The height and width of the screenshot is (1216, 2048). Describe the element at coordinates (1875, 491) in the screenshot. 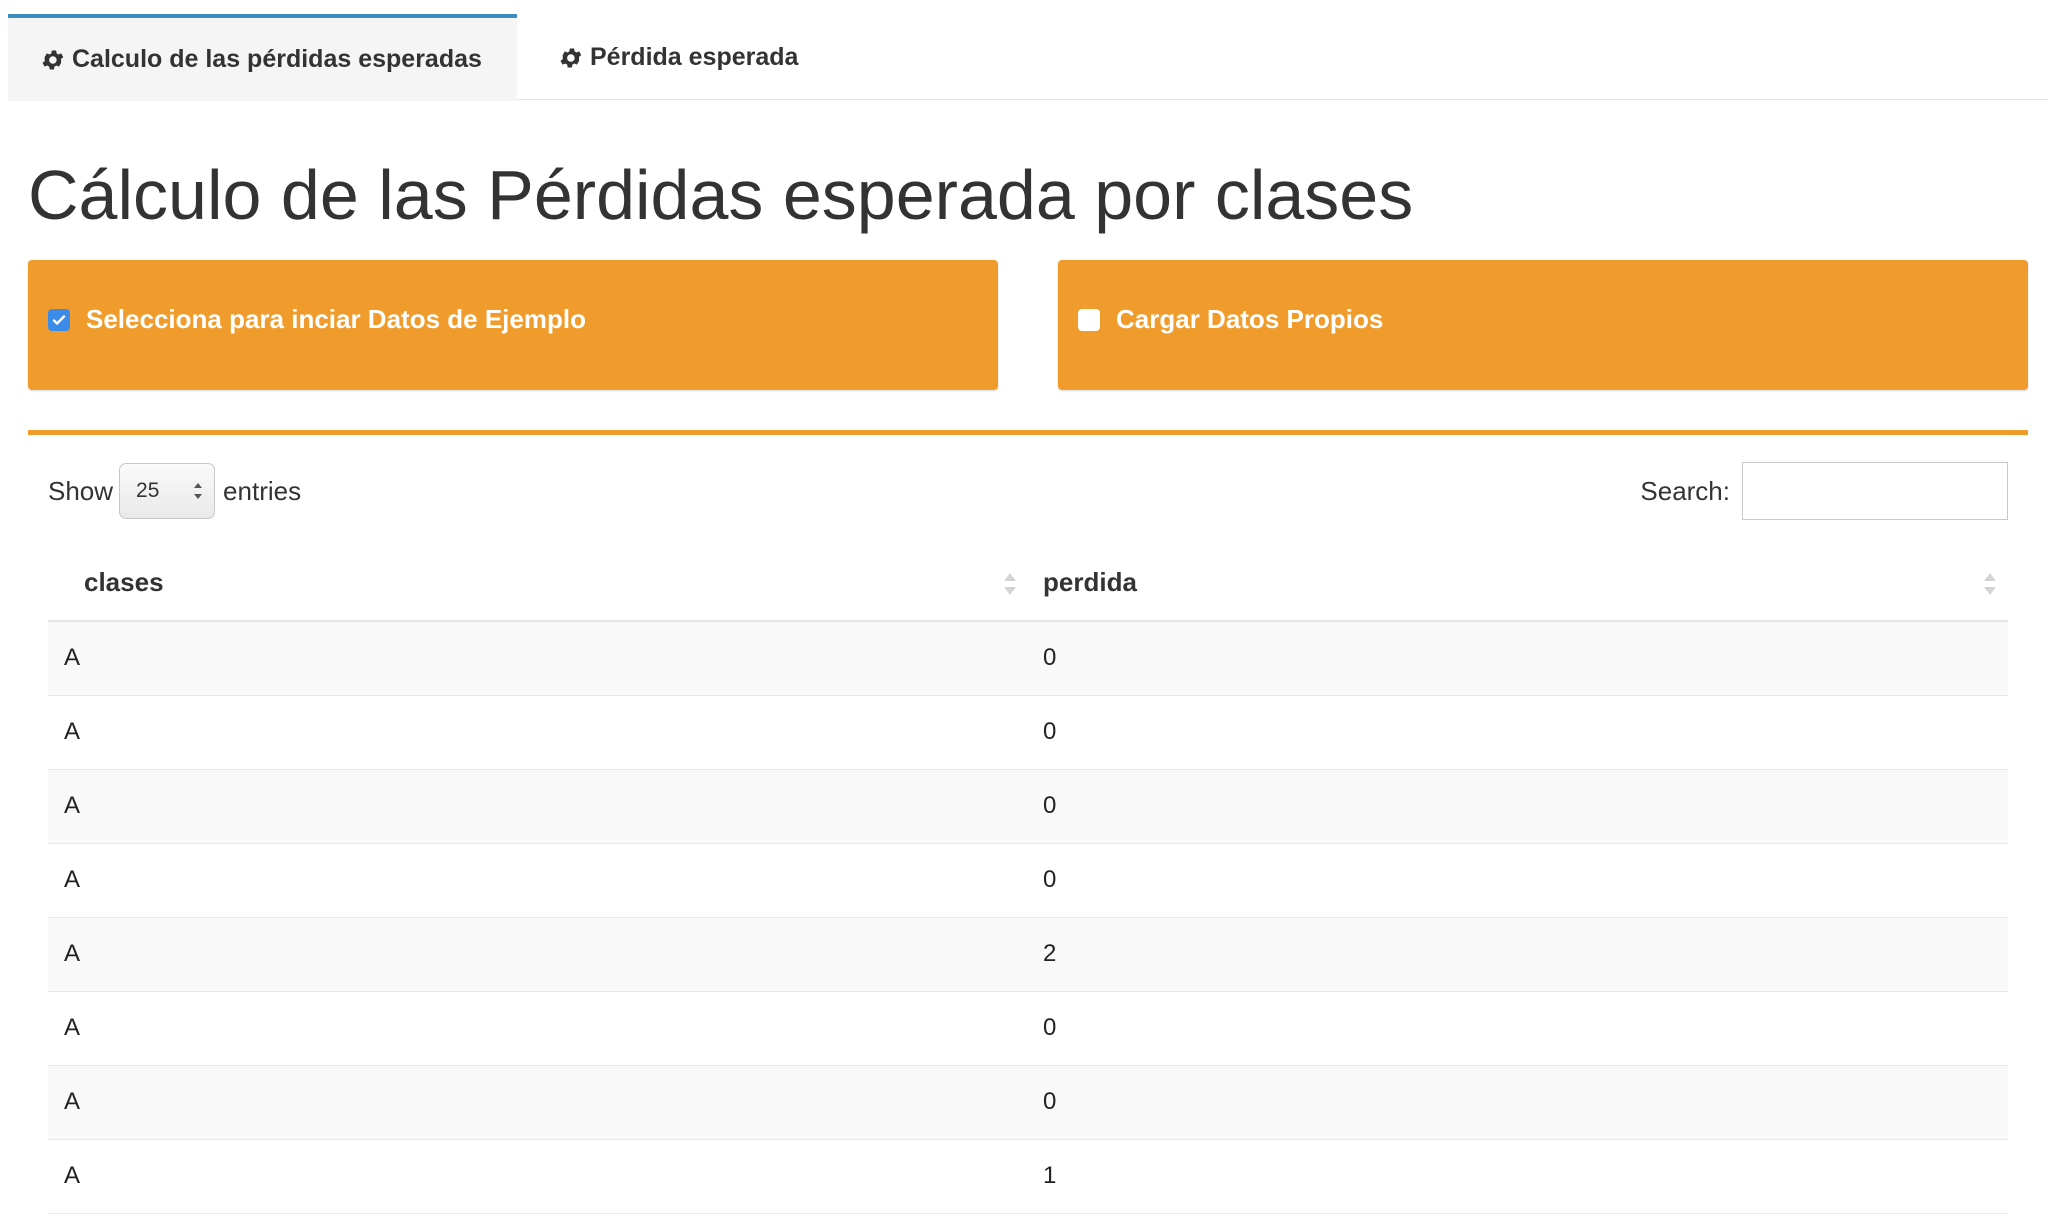

I see `search-input` at that location.